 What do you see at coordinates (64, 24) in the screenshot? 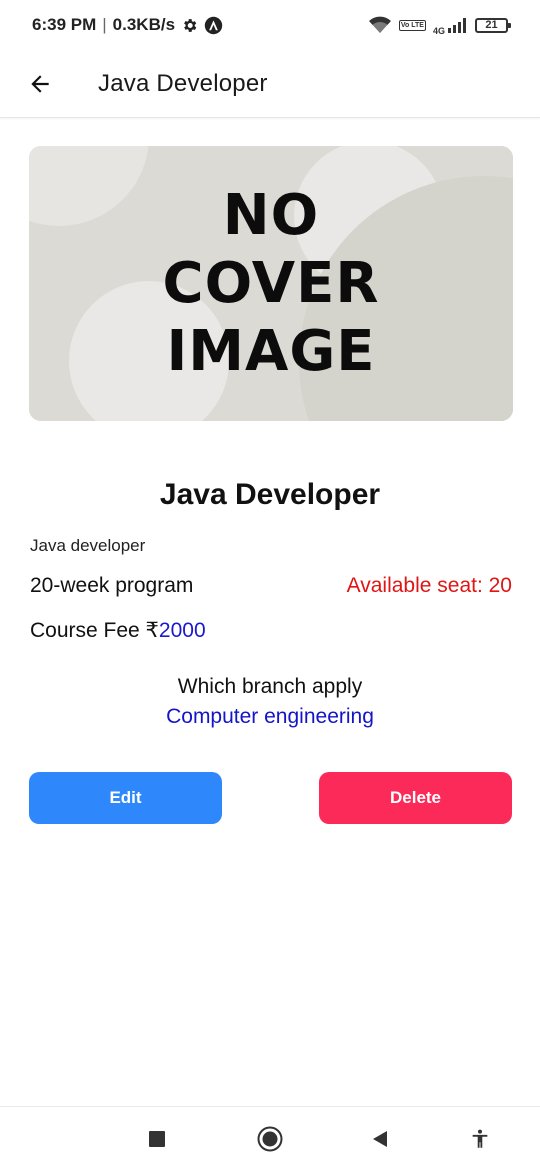
I see `status-time: 6:39 PM` at bounding box center [64, 24].